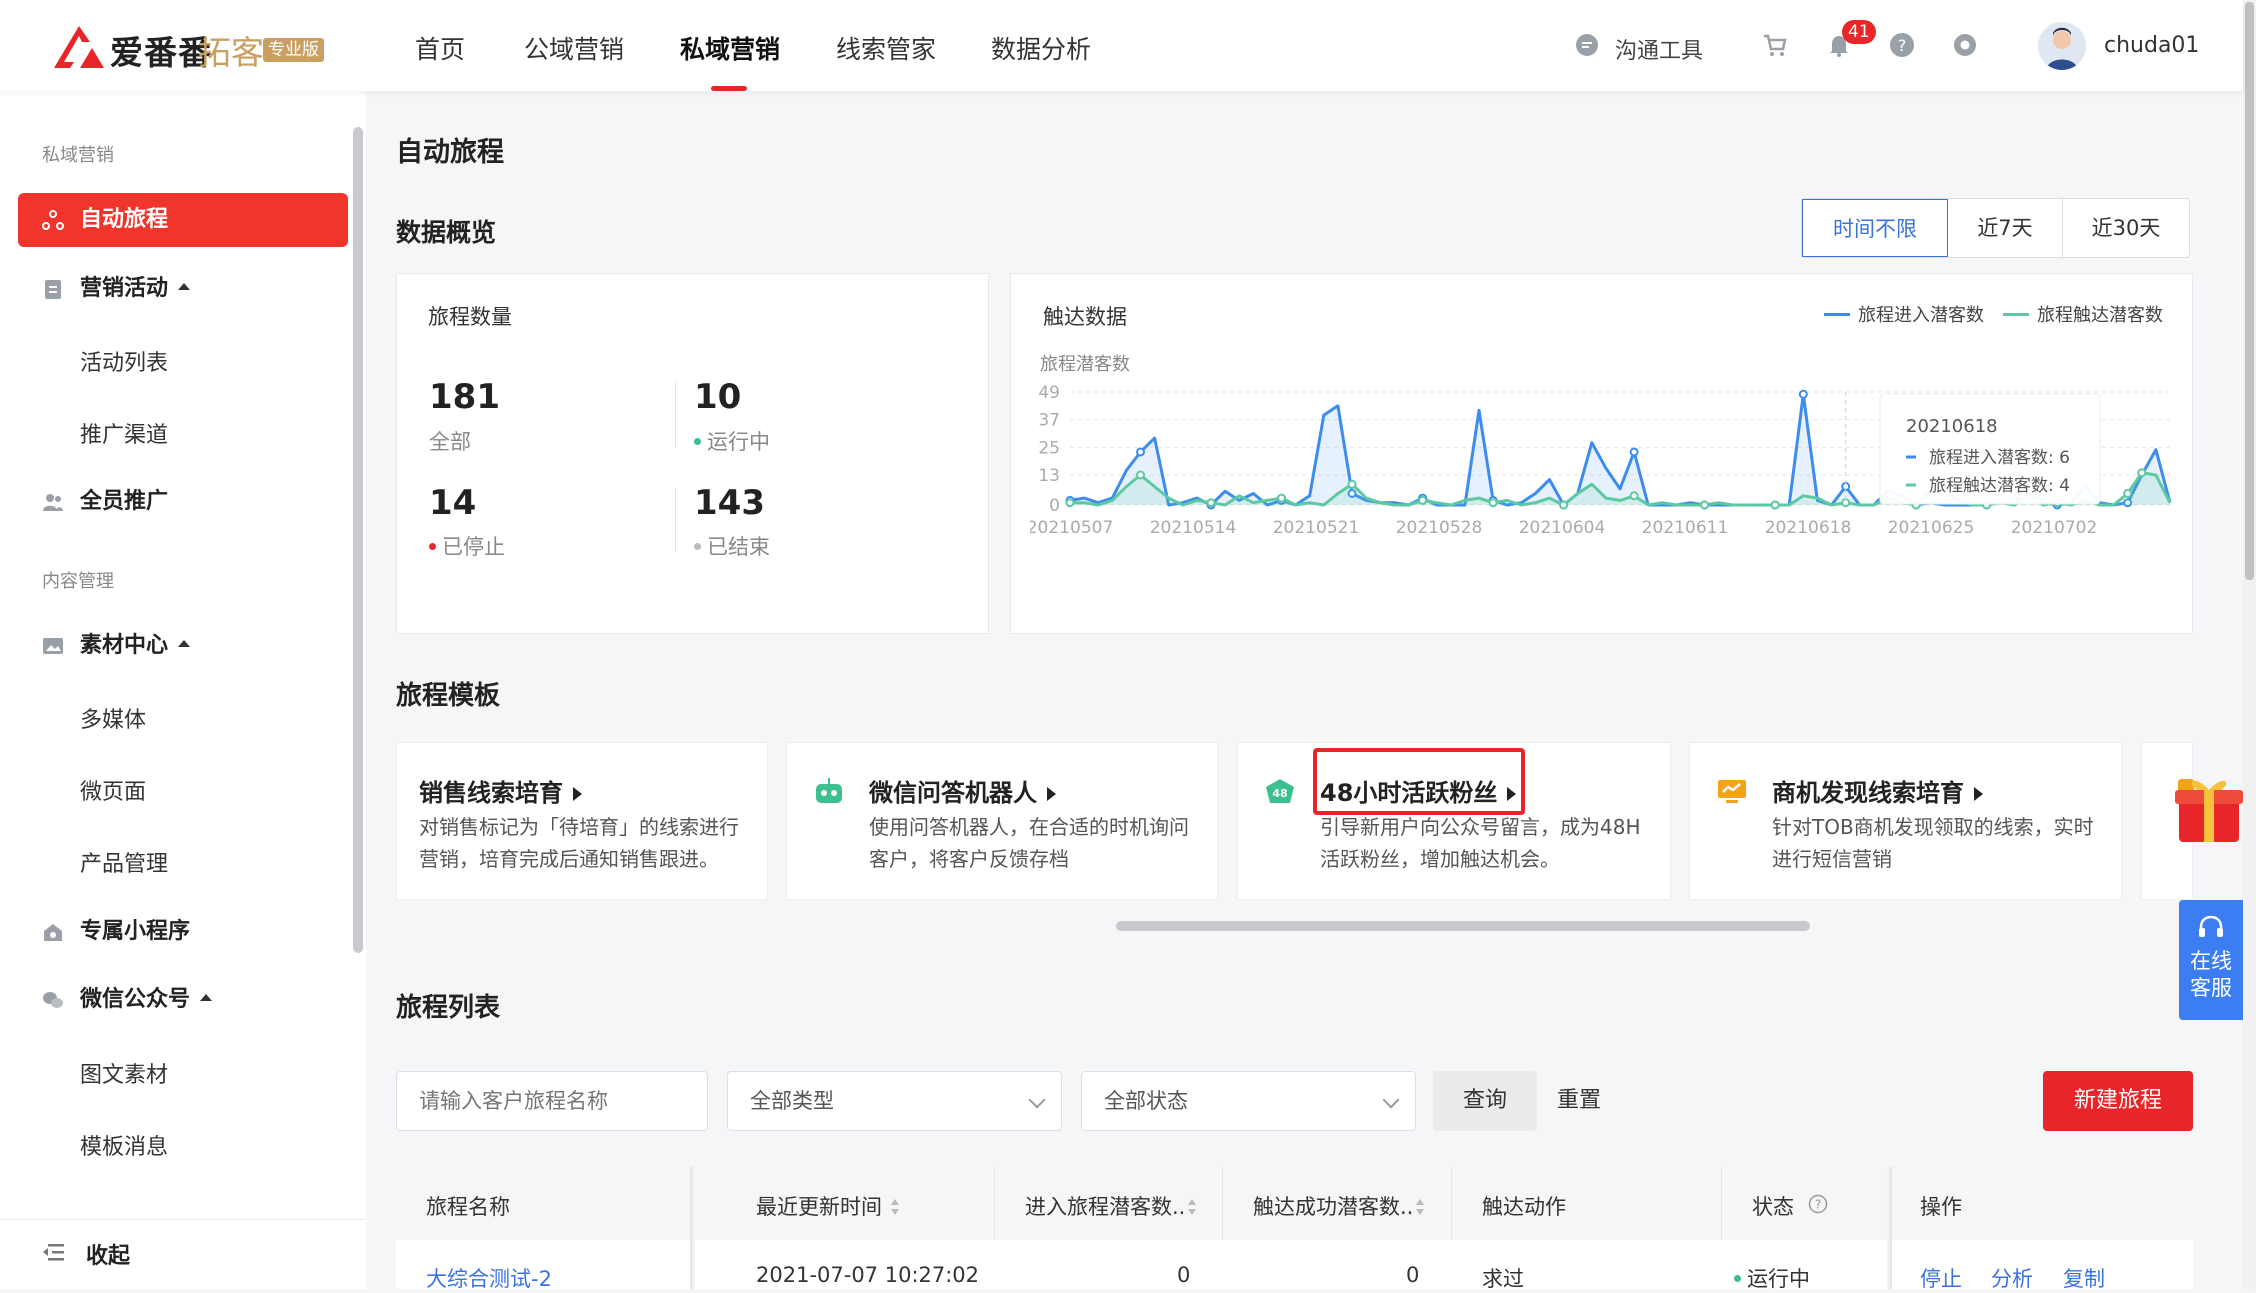  Describe the element at coordinates (1732, 791) in the screenshot. I see `monitor-chart-icon` at that location.